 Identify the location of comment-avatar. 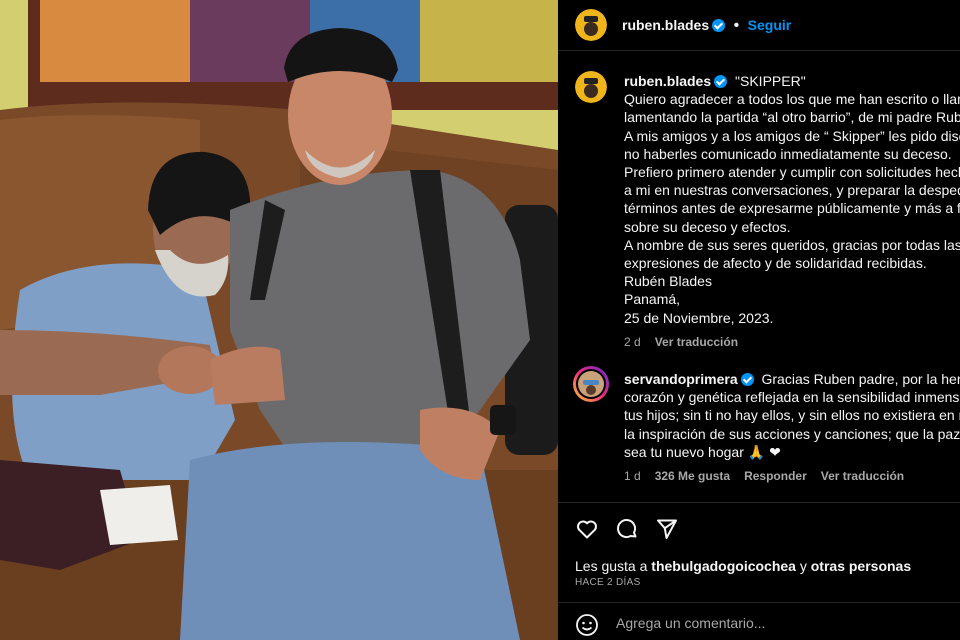
(591, 384).